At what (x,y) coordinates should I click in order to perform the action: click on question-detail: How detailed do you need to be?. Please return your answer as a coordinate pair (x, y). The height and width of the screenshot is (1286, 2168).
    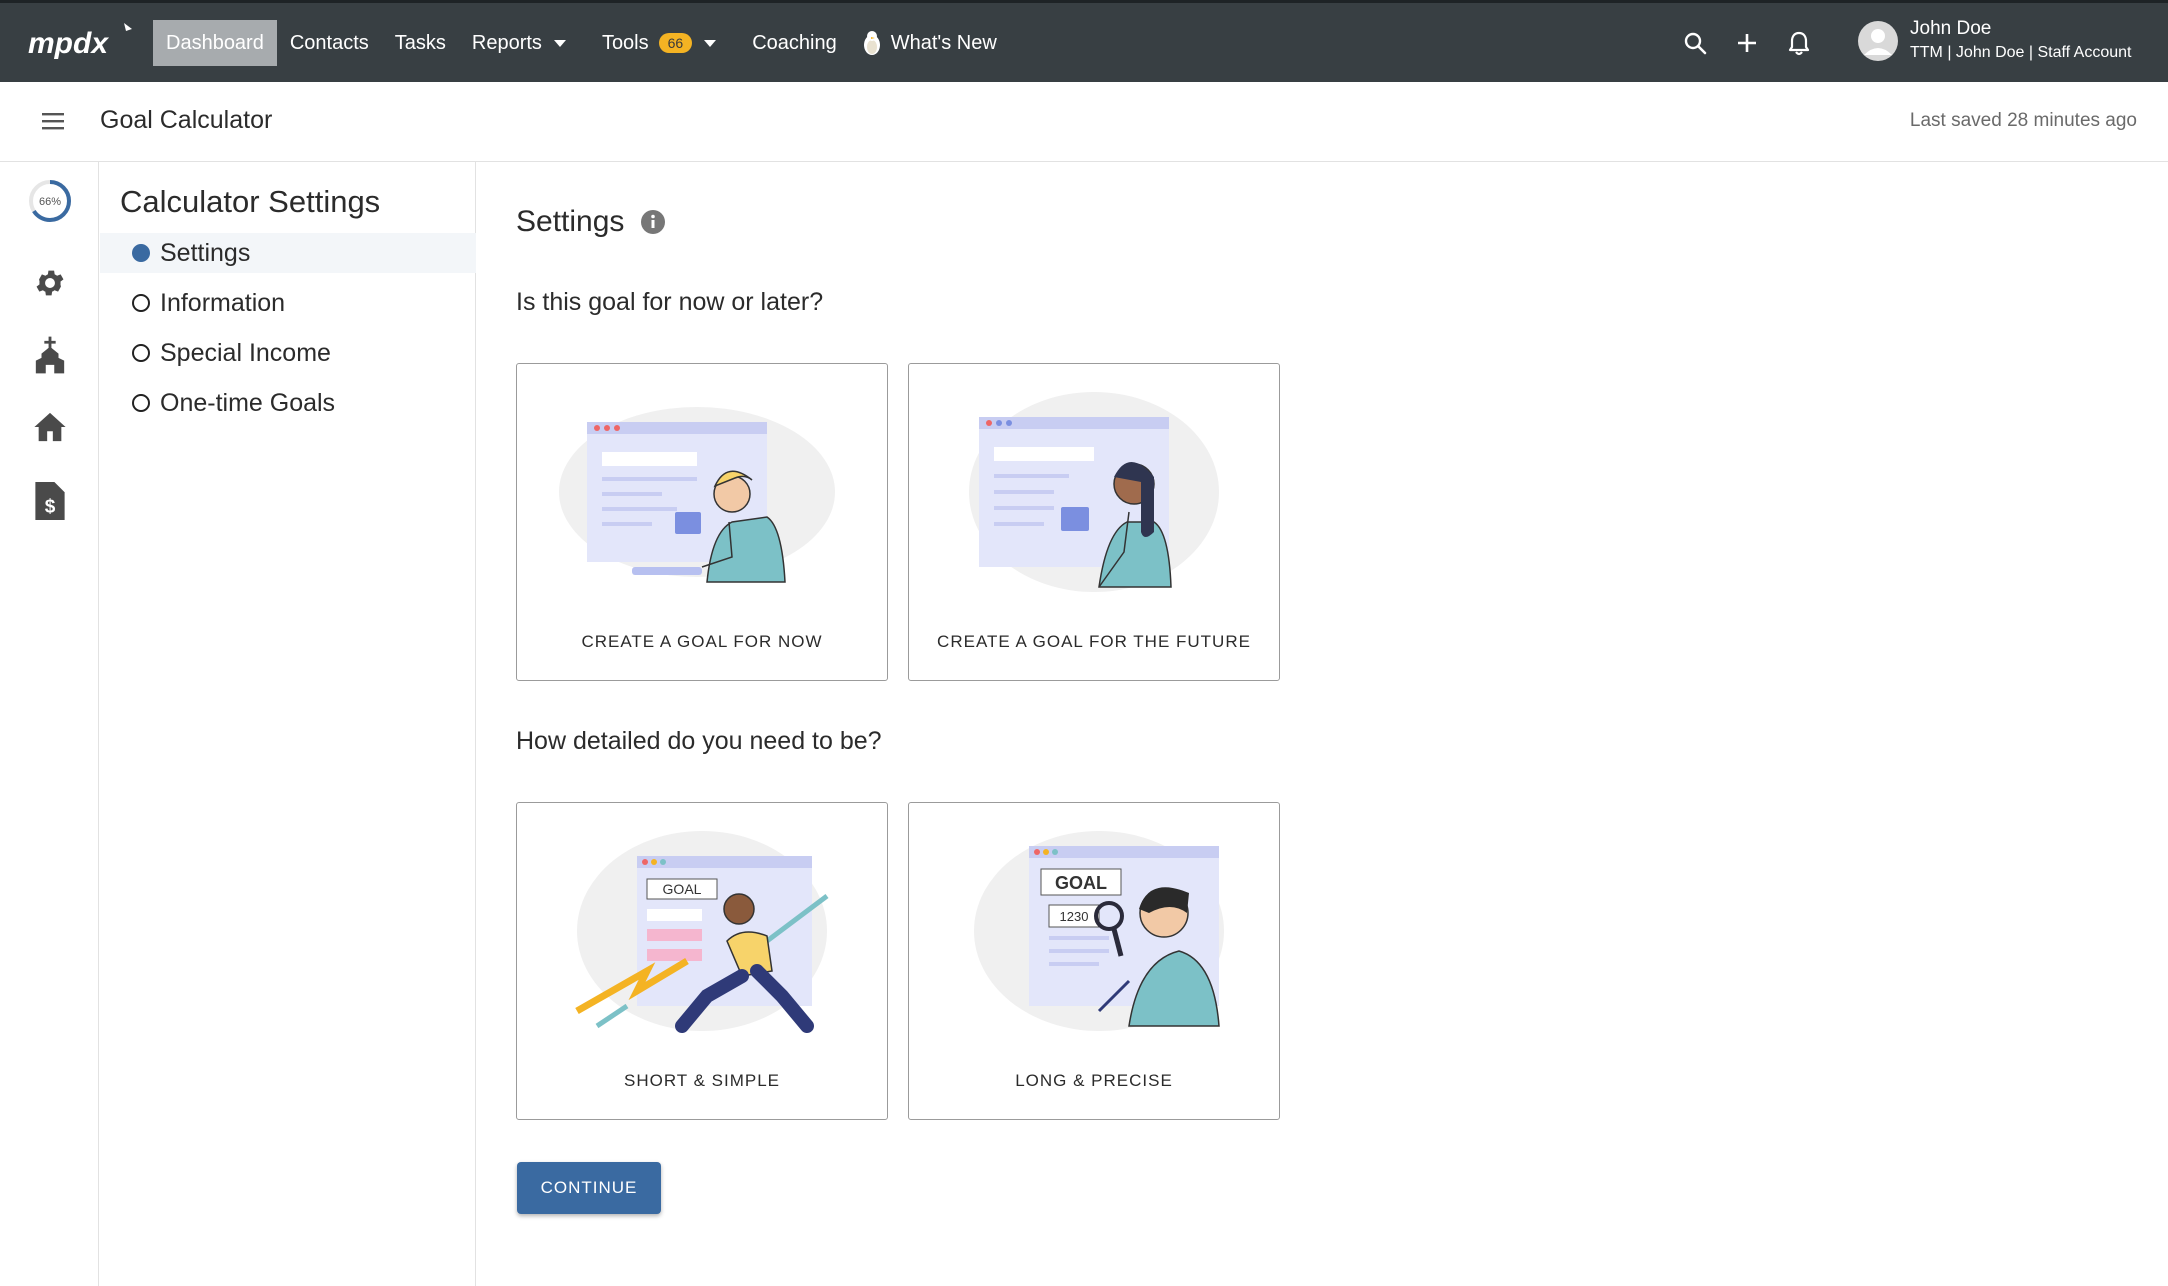
    Looking at the image, I should click on (699, 741).